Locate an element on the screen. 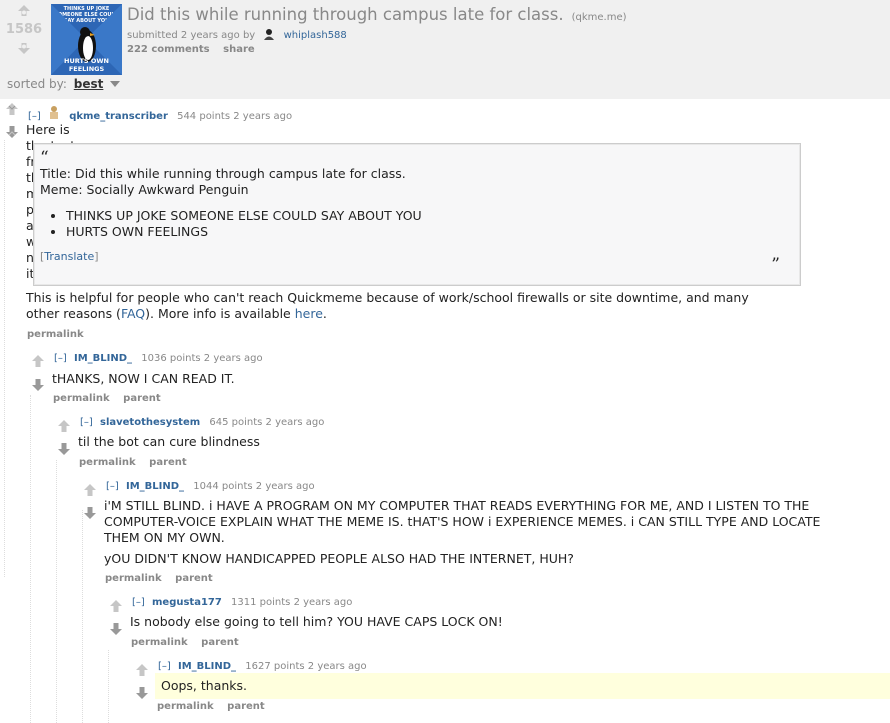 The height and width of the screenshot is (723, 890). quote-meme-line: Meme: Socially Awkward Penguin is located at coordinates (144, 189).